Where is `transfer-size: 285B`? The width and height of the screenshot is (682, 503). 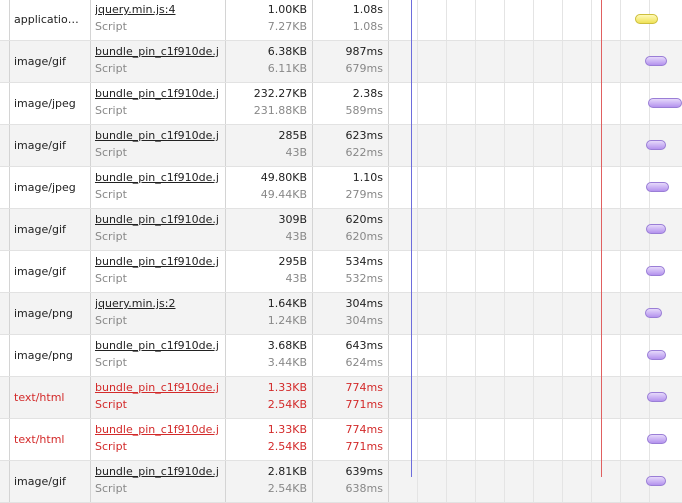 transfer-size: 285B is located at coordinates (292, 135).